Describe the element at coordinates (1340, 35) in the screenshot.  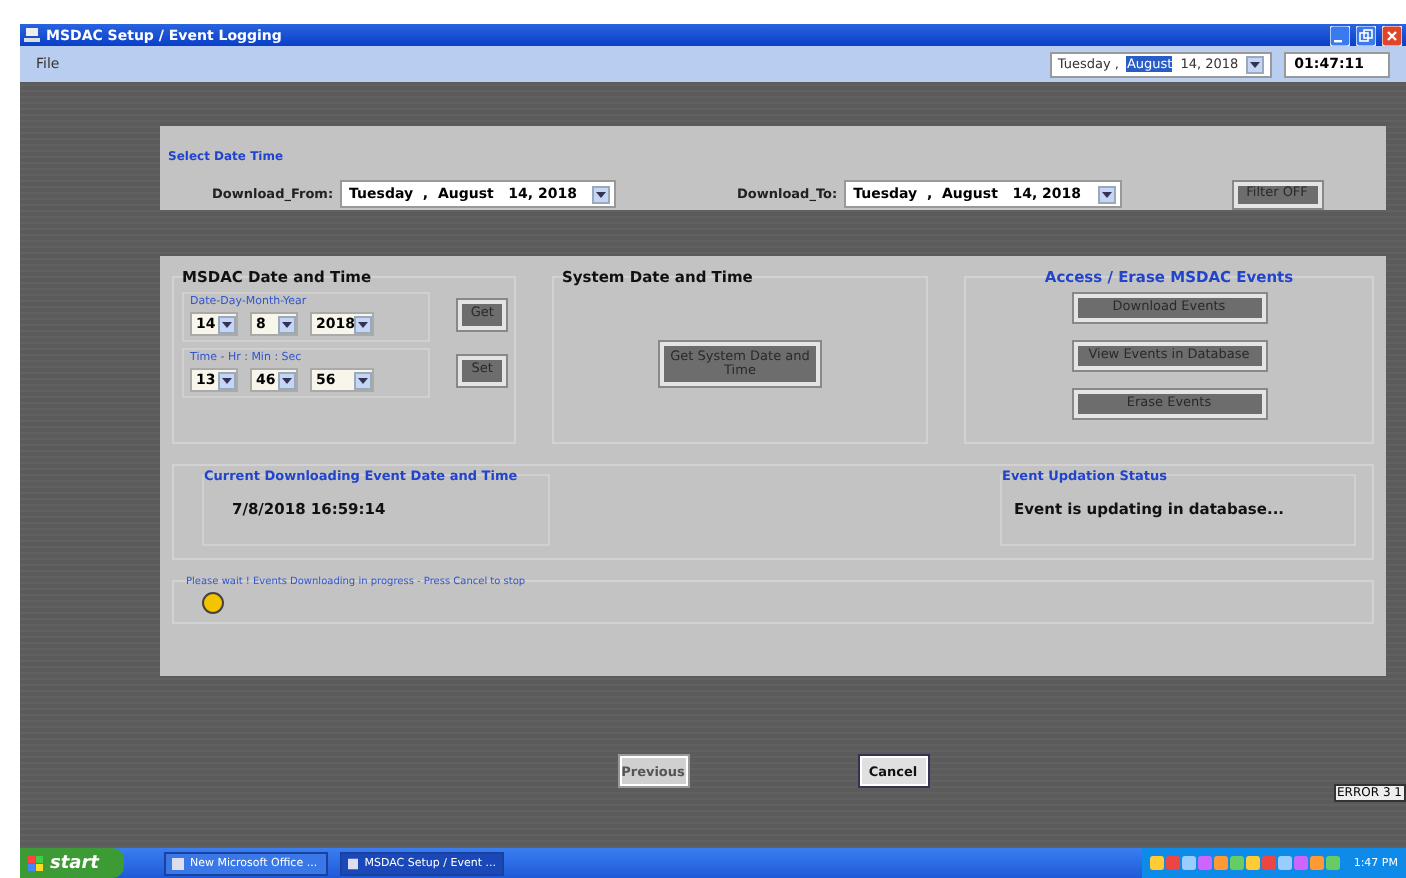
I see `minimize-icon` at that location.